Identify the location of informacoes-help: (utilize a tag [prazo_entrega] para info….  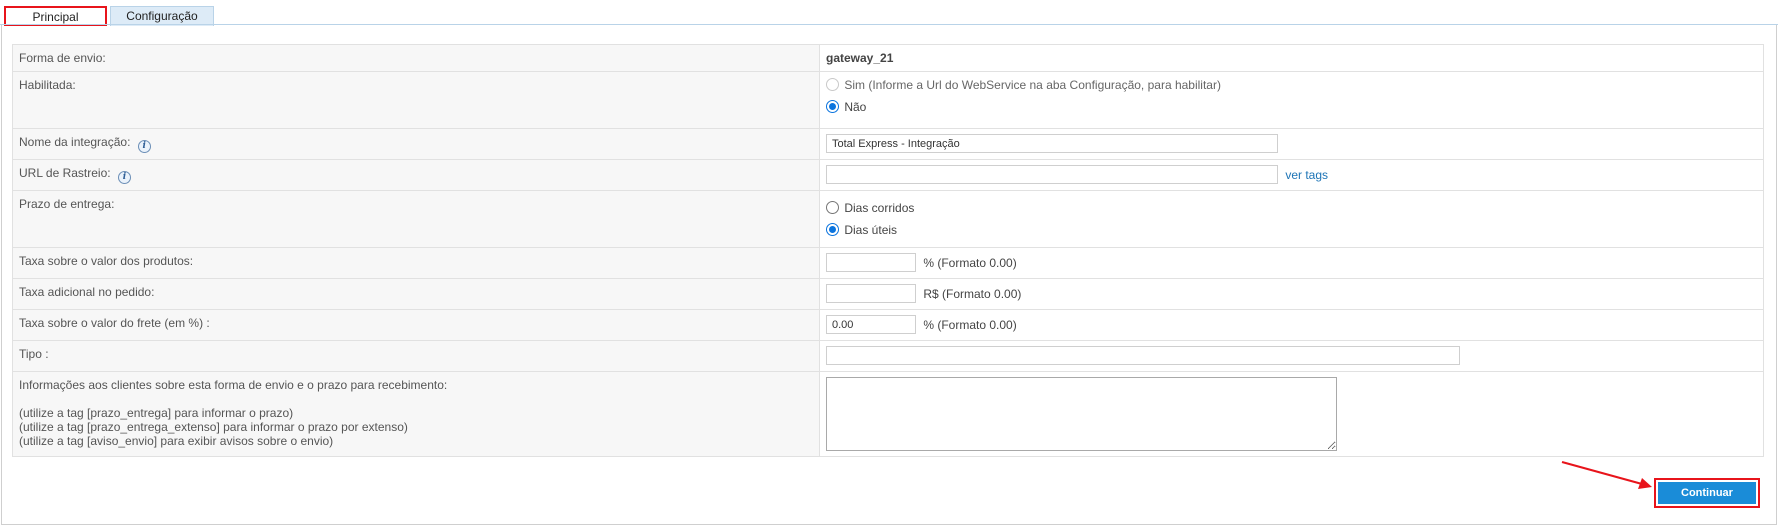
(416, 427).